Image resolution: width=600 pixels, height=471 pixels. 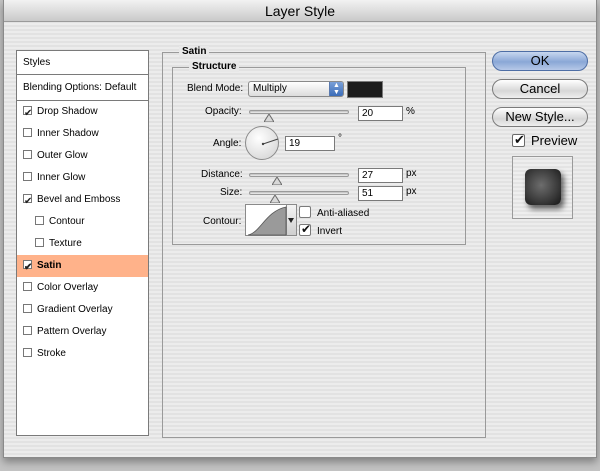 What do you see at coordinates (67, 221) in the screenshot?
I see `style-item-label: Contour` at bounding box center [67, 221].